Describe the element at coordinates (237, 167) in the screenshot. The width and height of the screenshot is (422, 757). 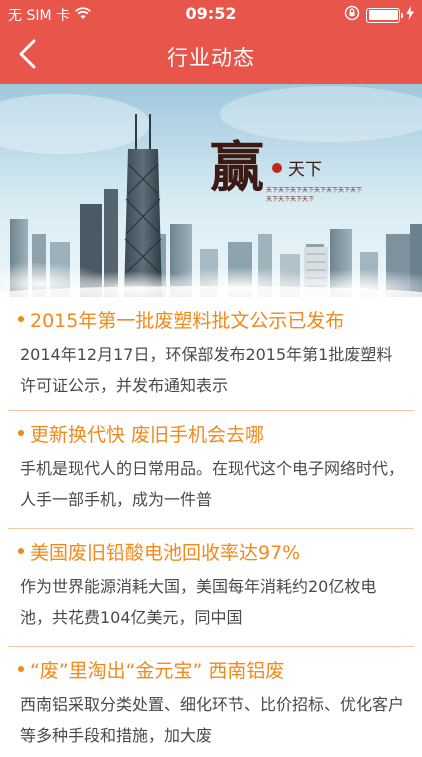
I see `banner-calligraphy: 赢` at that location.